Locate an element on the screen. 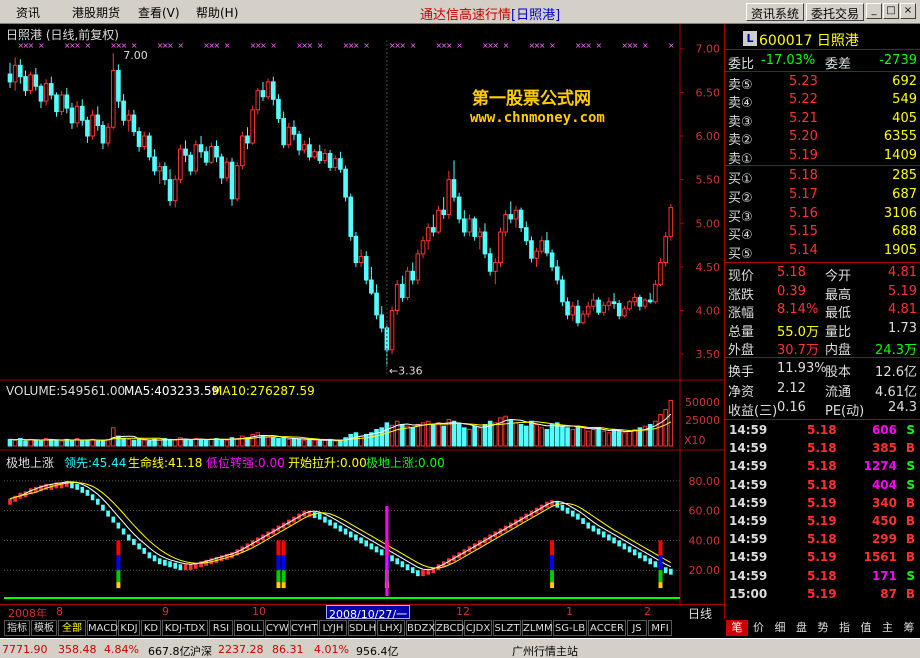 This screenshot has width=920, height=658. buy-level-label: 买③ is located at coordinates (740, 217).